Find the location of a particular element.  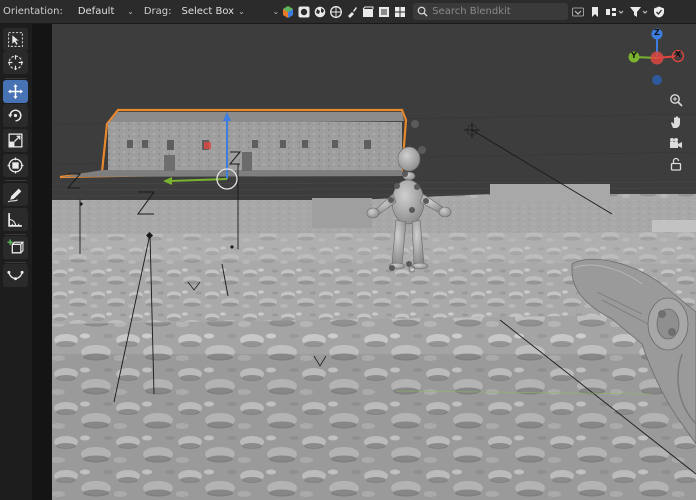

annotate-tool is located at coordinates (15, 194).